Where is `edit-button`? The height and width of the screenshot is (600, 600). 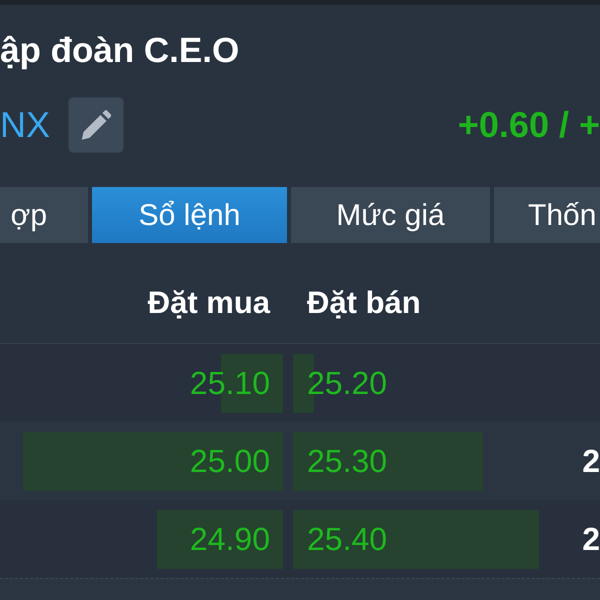 edit-button is located at coordinates (96, 125).